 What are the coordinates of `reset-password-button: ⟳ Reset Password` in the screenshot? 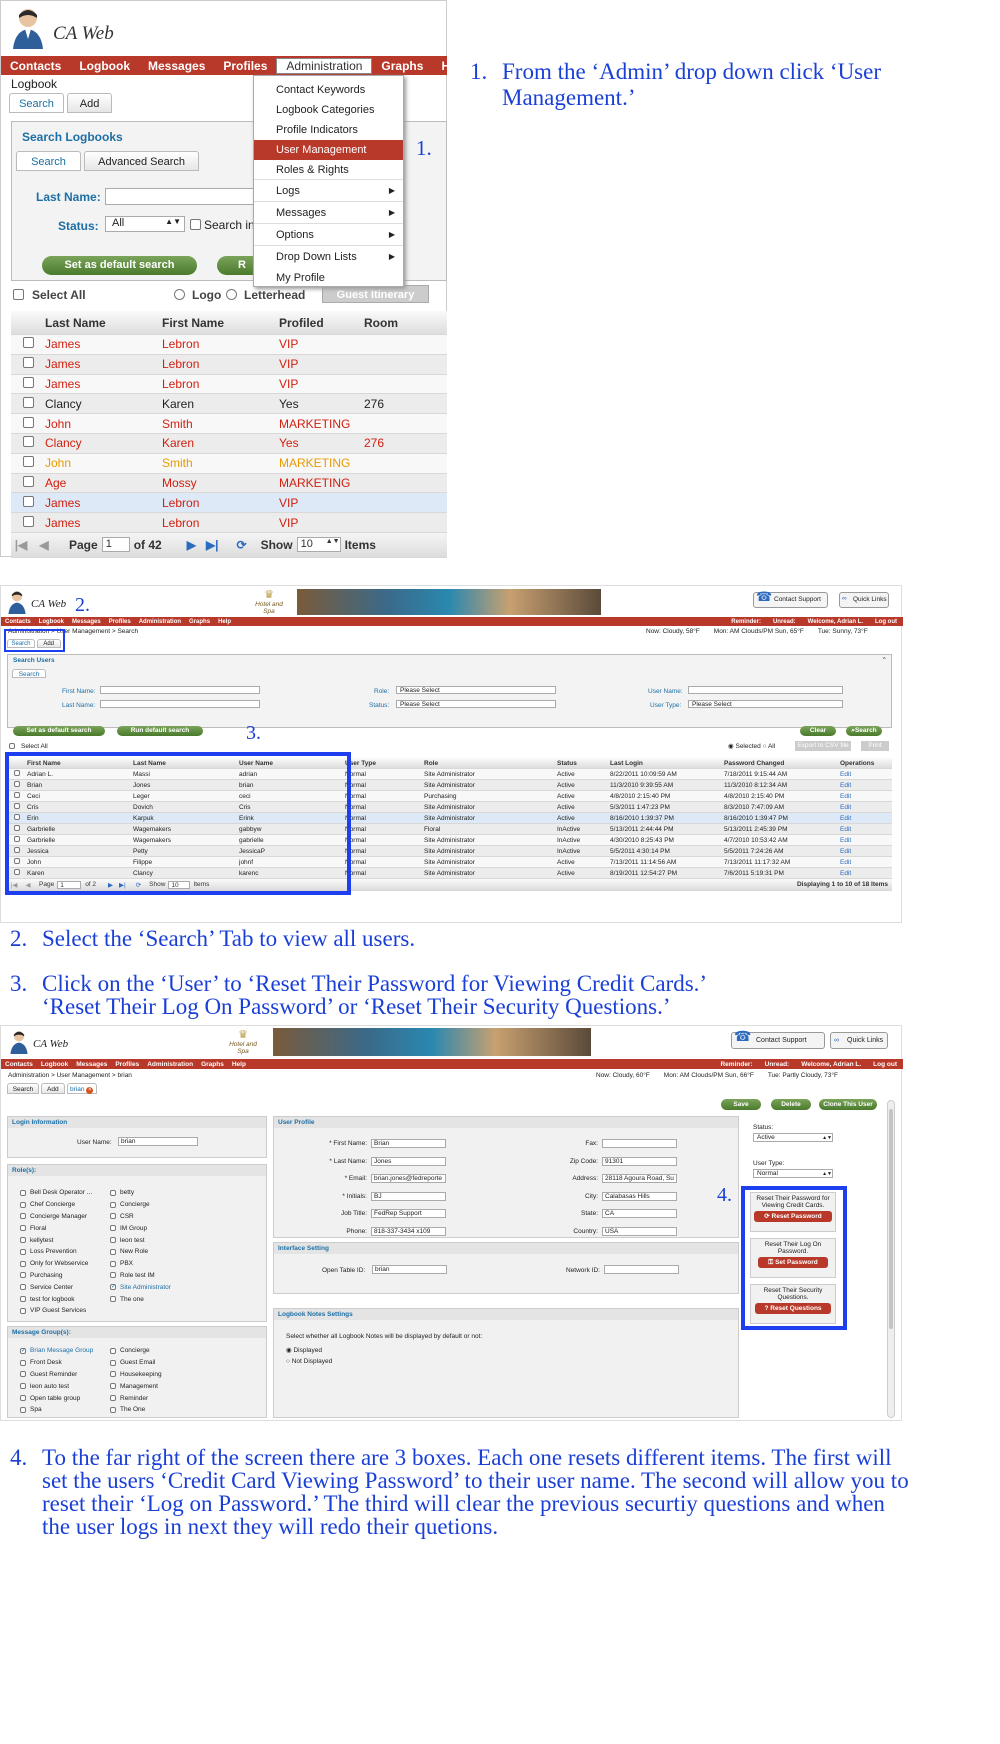 It's located at (793, 1216).